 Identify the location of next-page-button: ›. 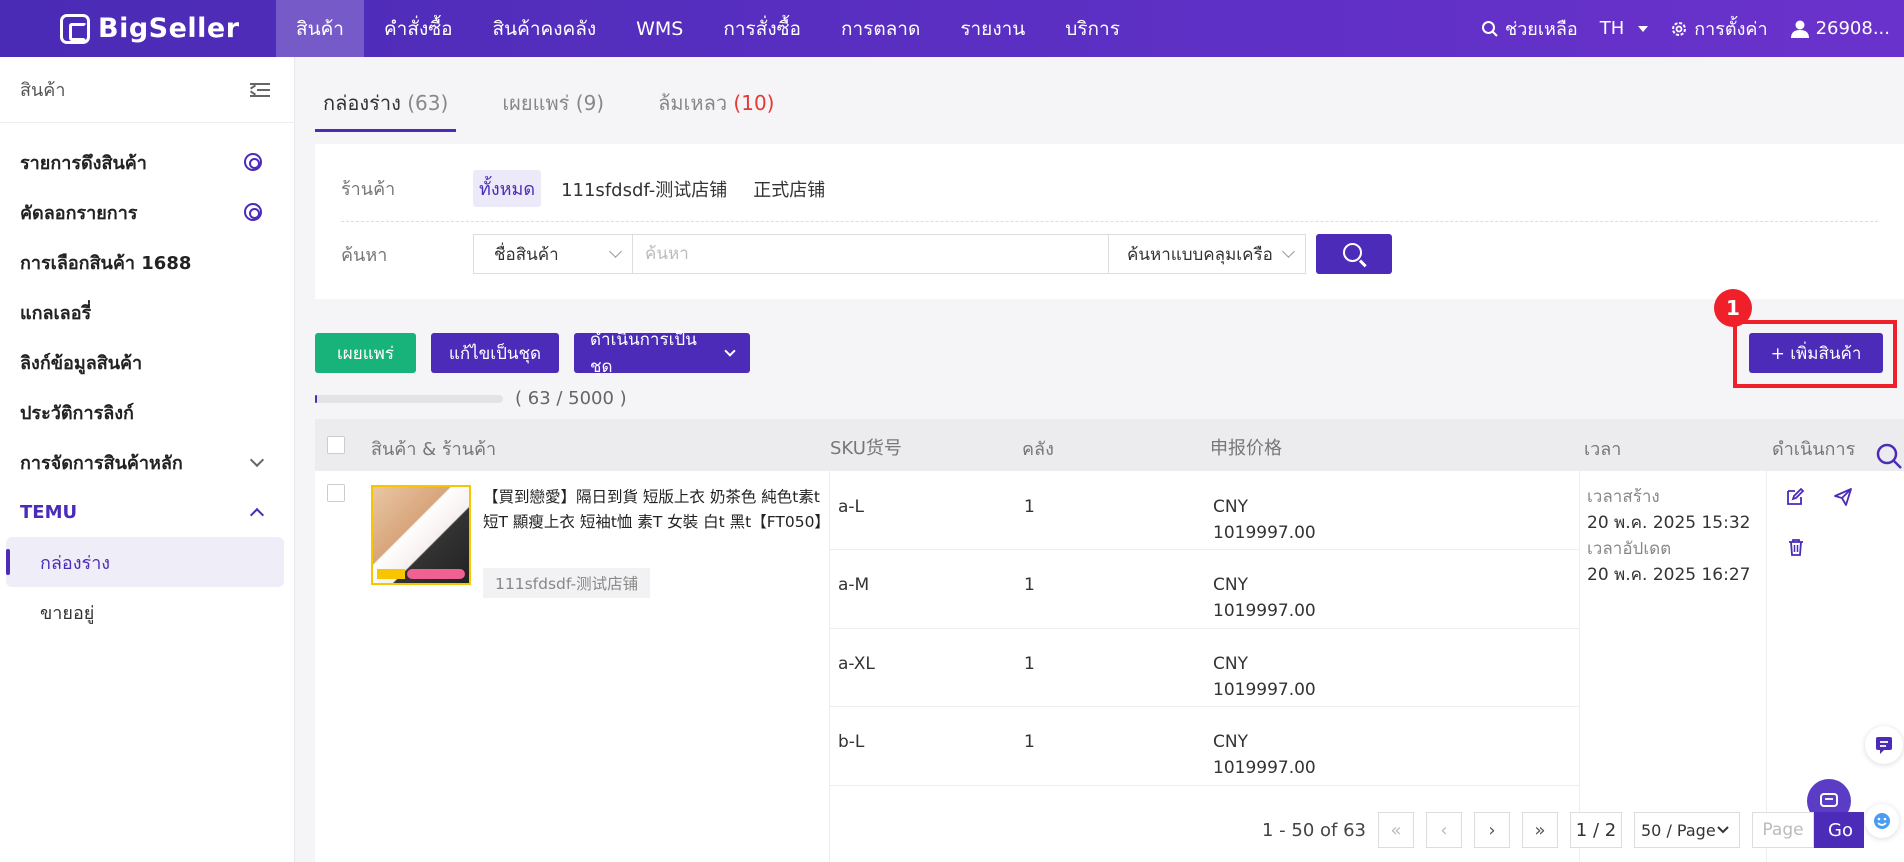
(1492, 830).